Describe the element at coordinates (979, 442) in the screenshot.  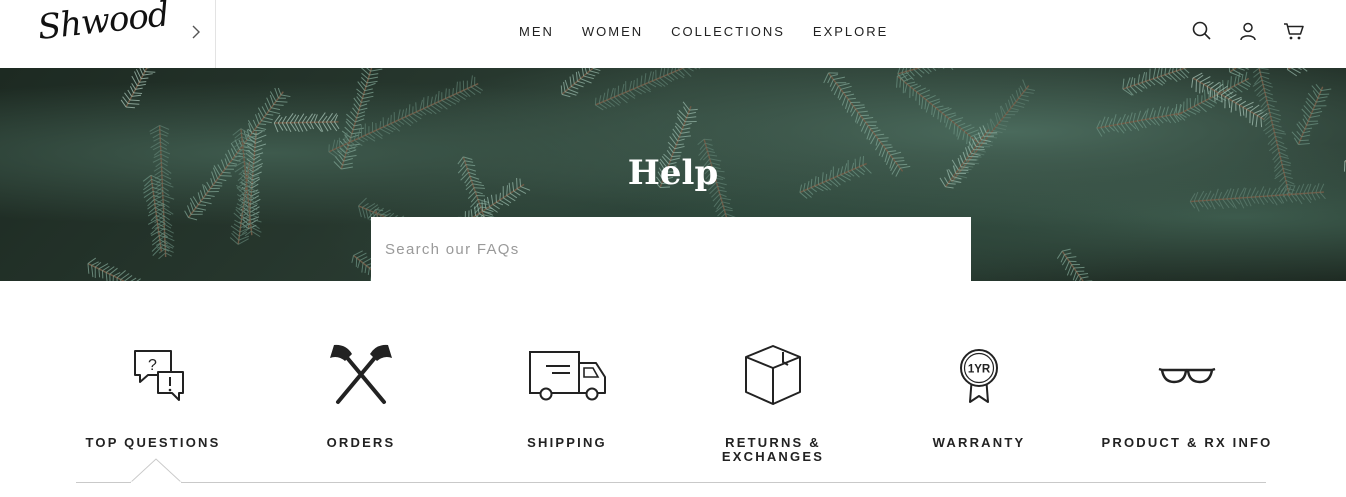
I see `category-label: WARRANTY` at that location.